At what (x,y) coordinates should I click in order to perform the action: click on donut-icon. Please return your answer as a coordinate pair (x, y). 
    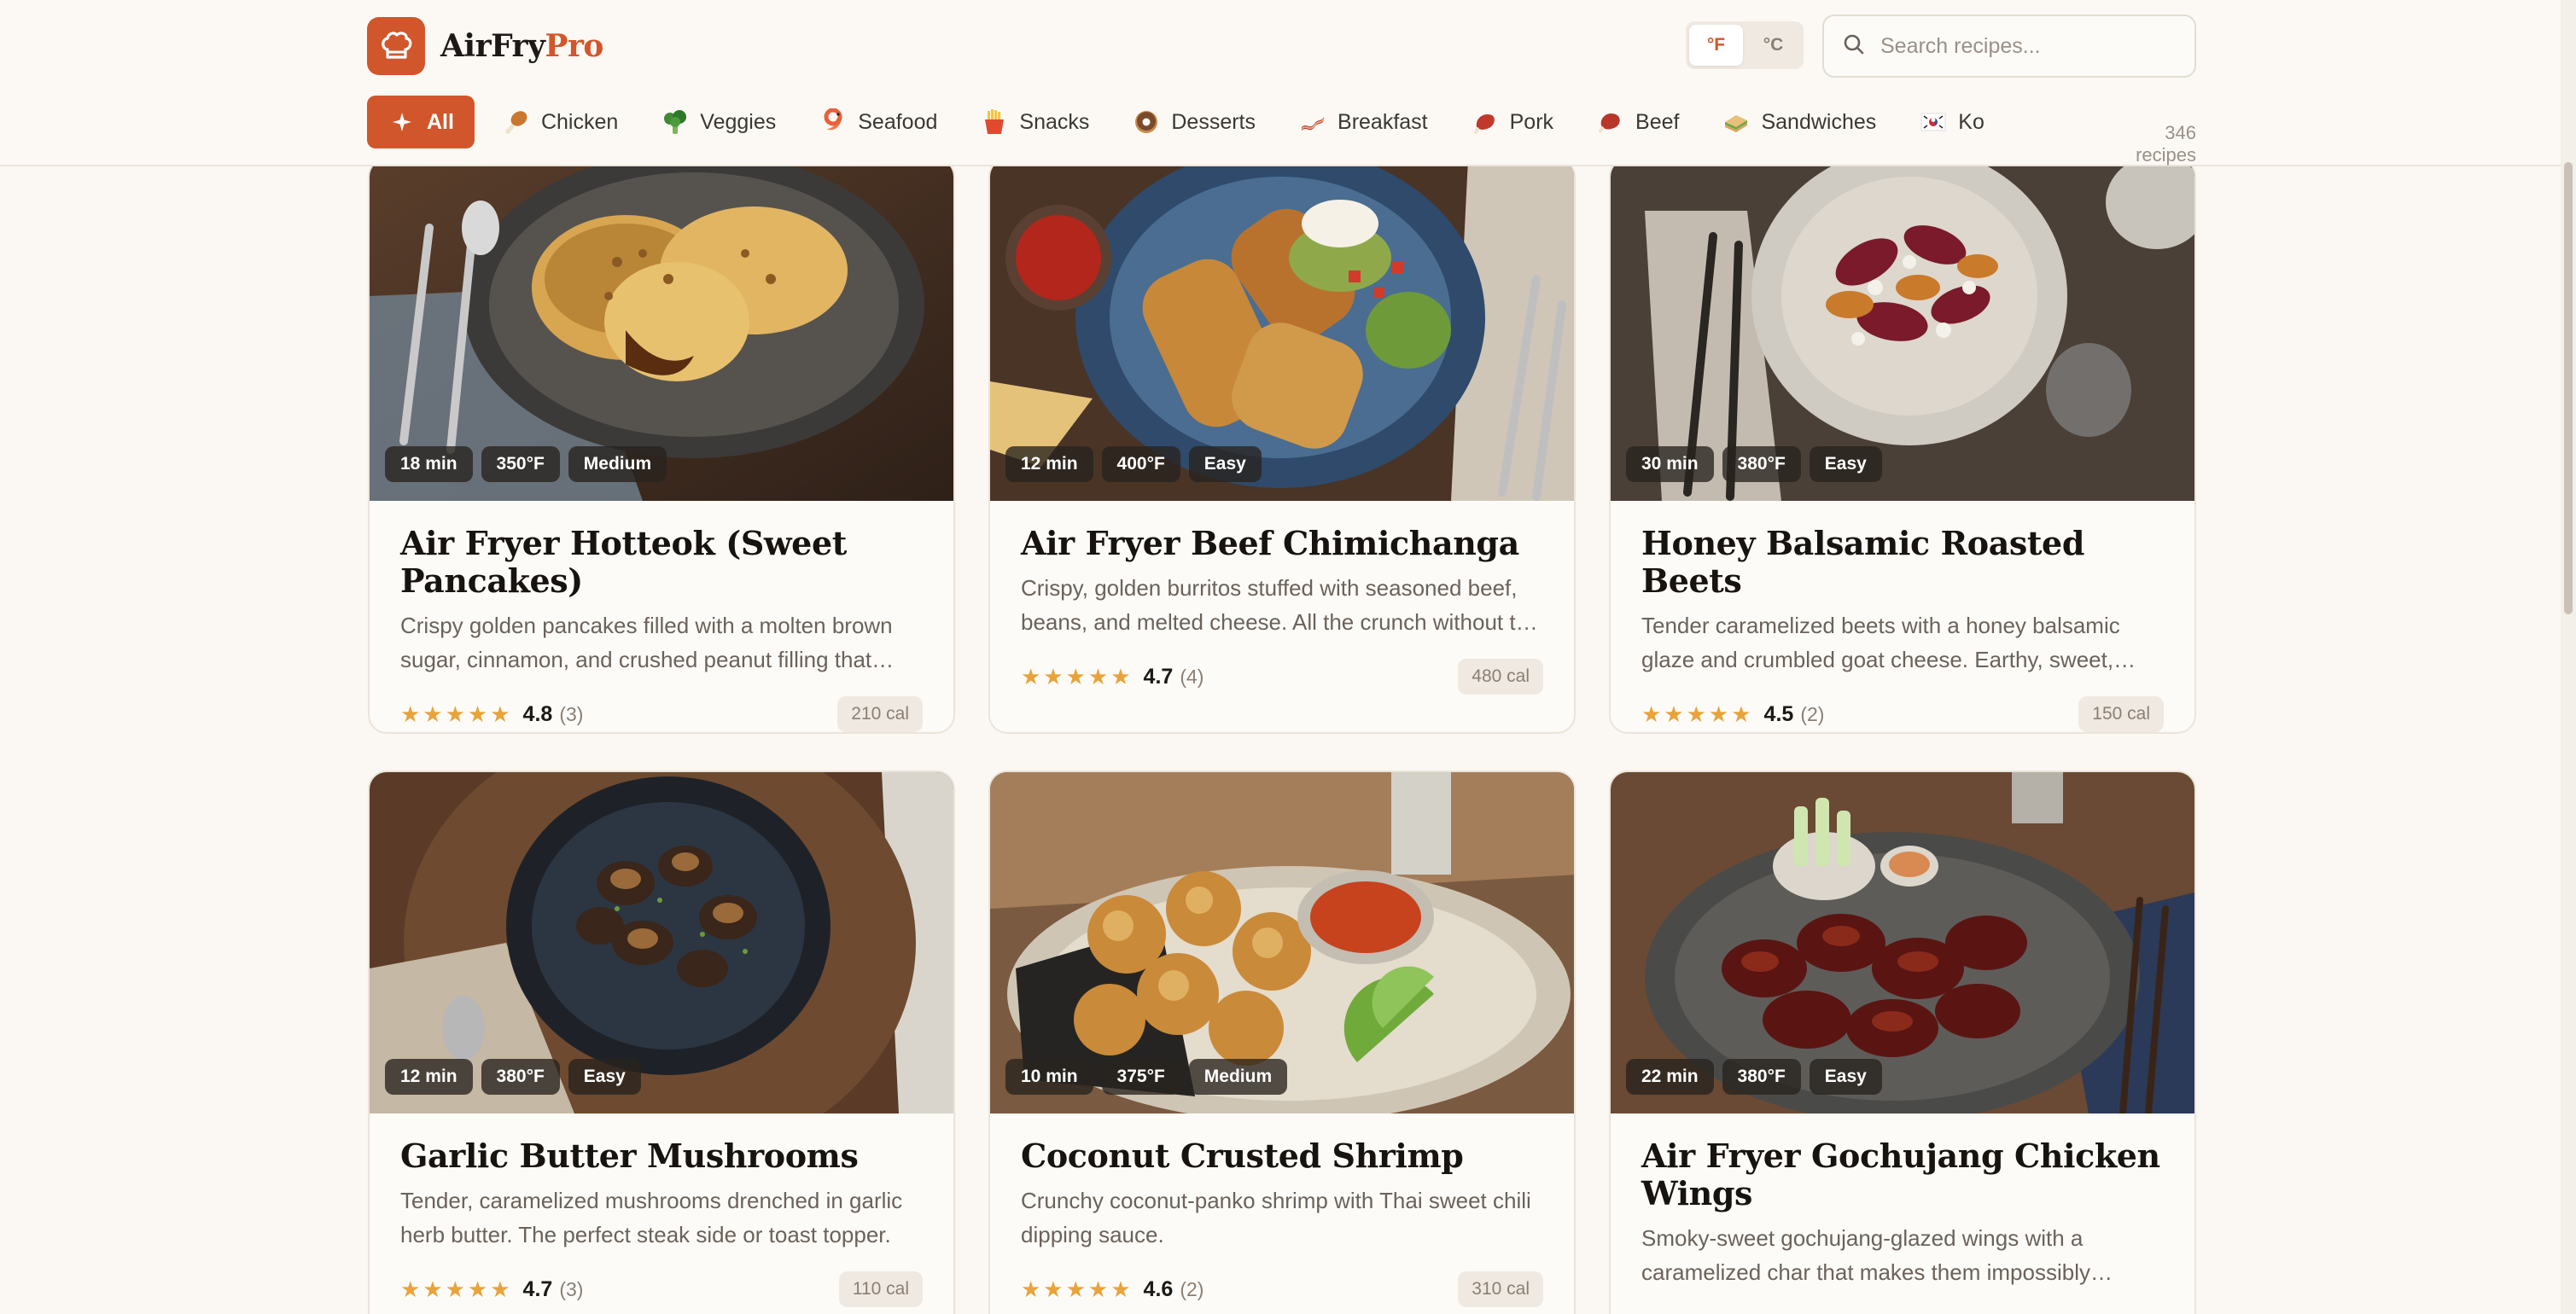
    Looking at the image, I should click on (1146, 123).